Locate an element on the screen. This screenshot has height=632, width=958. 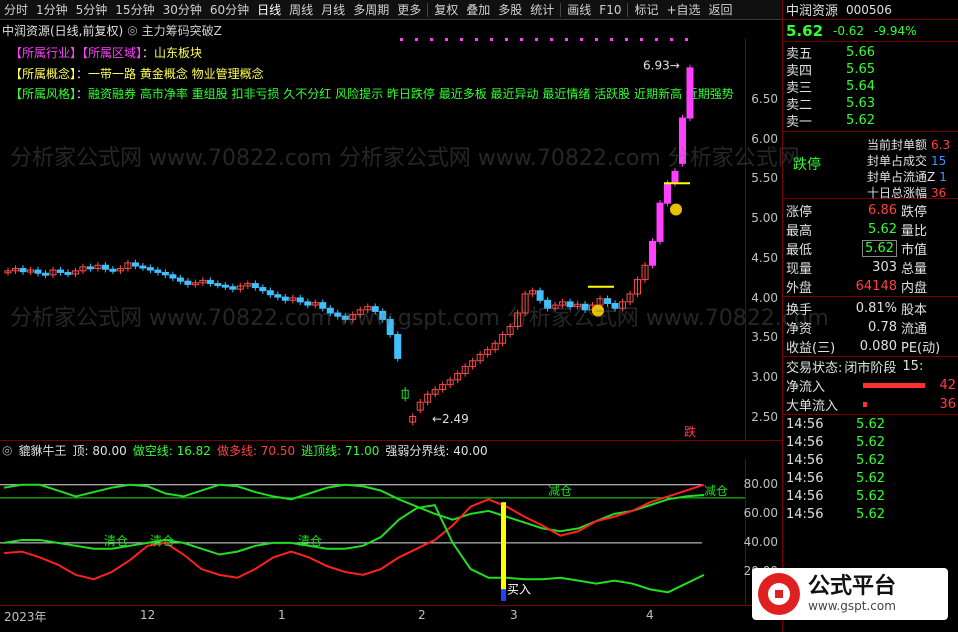
buy-bar is located at coordinates (503, 546).